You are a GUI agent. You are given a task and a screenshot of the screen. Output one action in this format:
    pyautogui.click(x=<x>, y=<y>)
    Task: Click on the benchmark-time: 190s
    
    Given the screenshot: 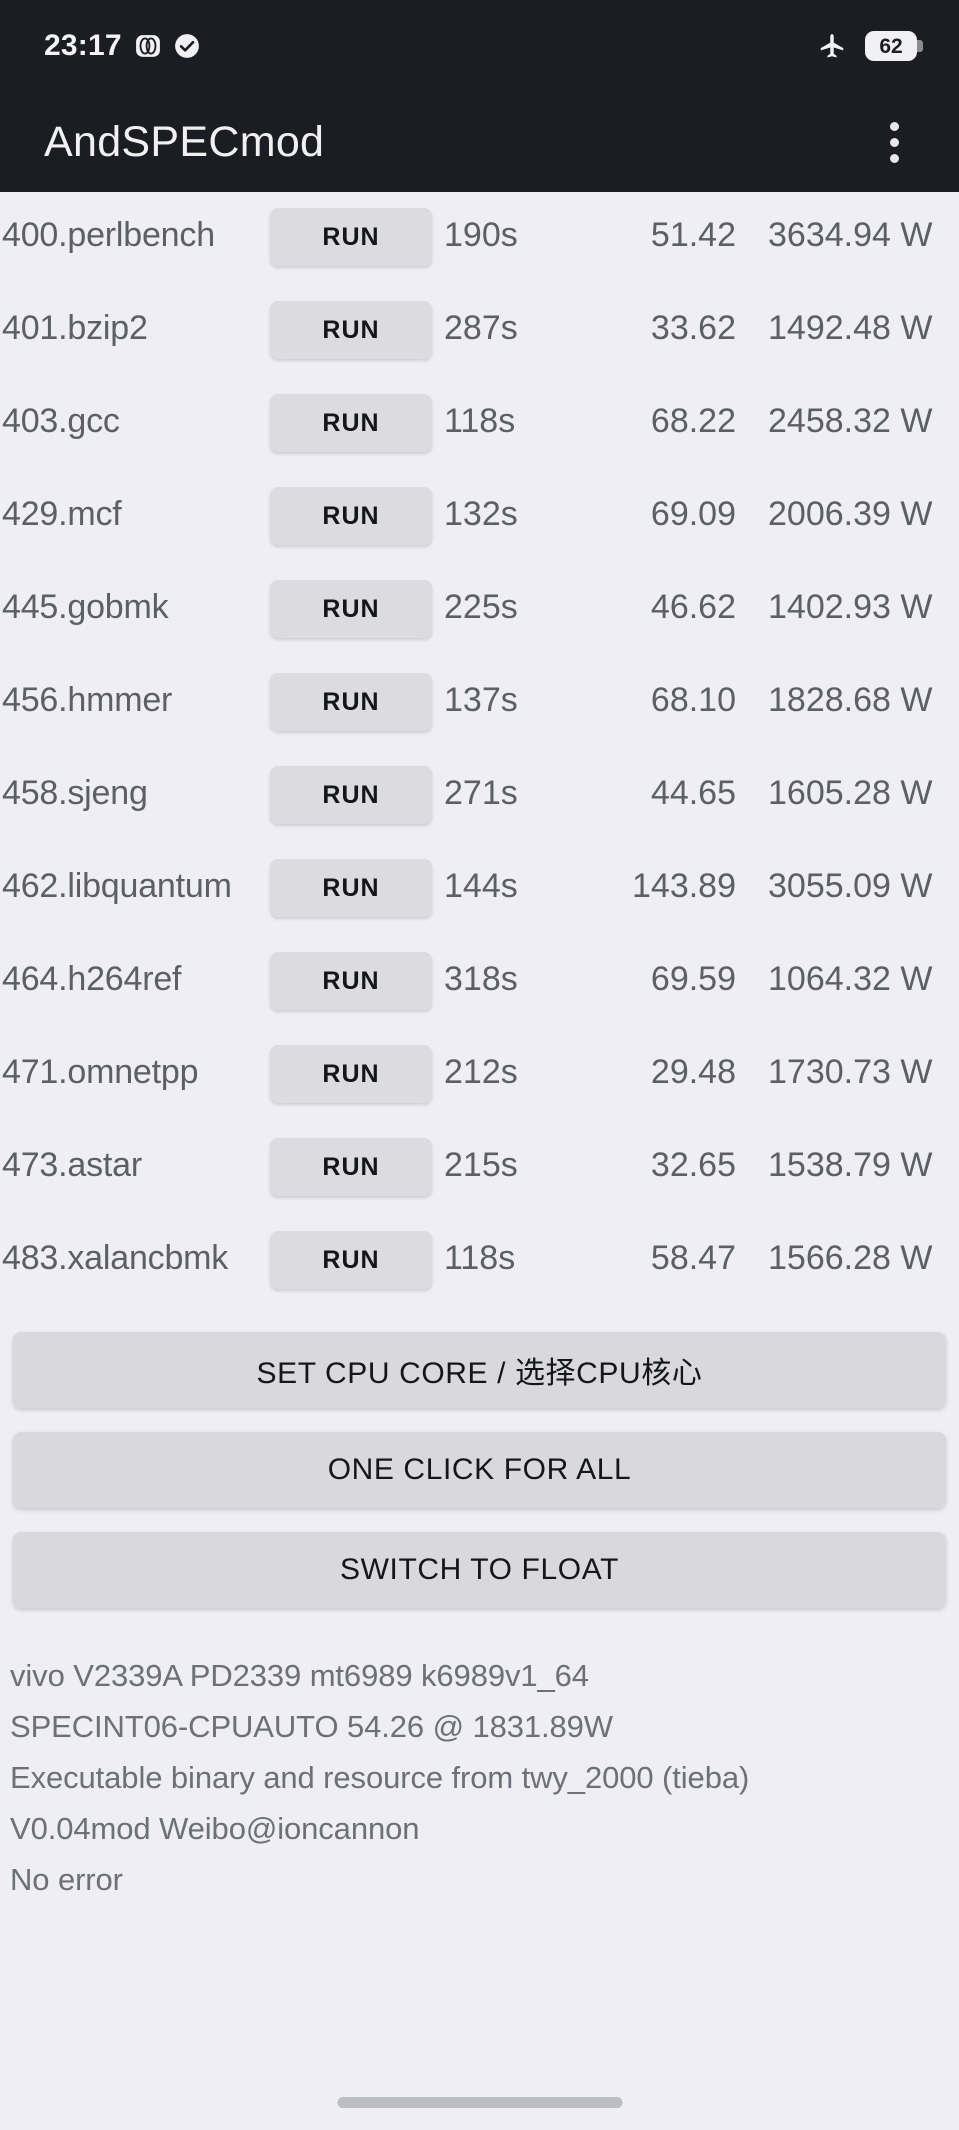 What is the action you would take?
    pyautogui.click(x=481, y=235)
    